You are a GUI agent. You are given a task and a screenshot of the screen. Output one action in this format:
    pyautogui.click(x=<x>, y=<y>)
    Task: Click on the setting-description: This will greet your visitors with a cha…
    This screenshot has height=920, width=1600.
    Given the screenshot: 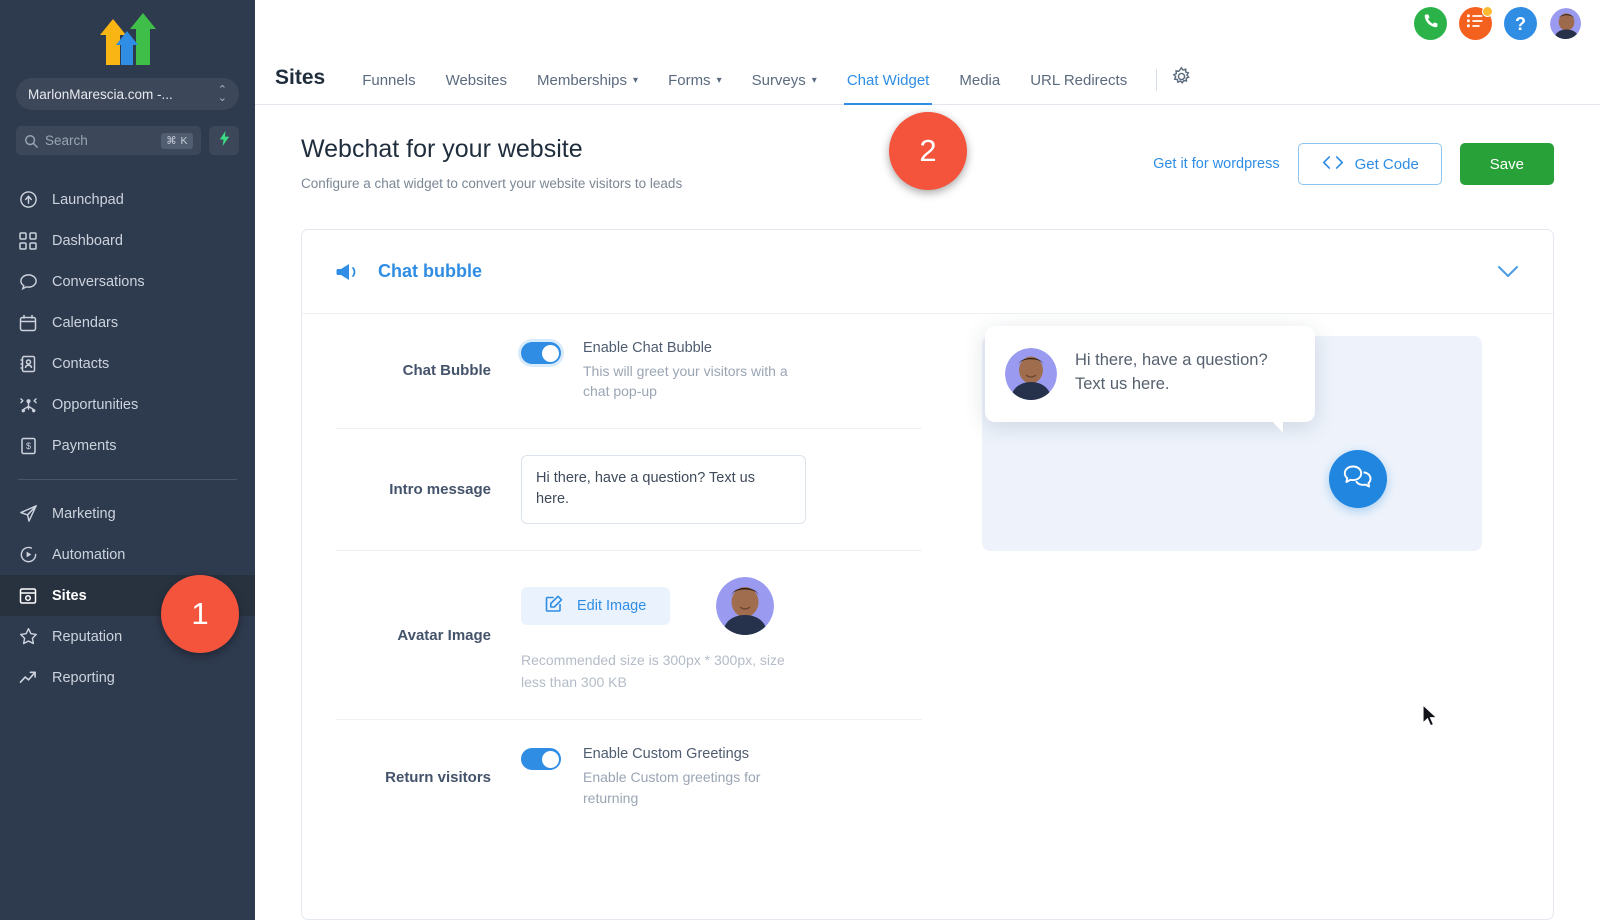 What is the action you would take?
    pyautogui.click(x=685, y=381)
    